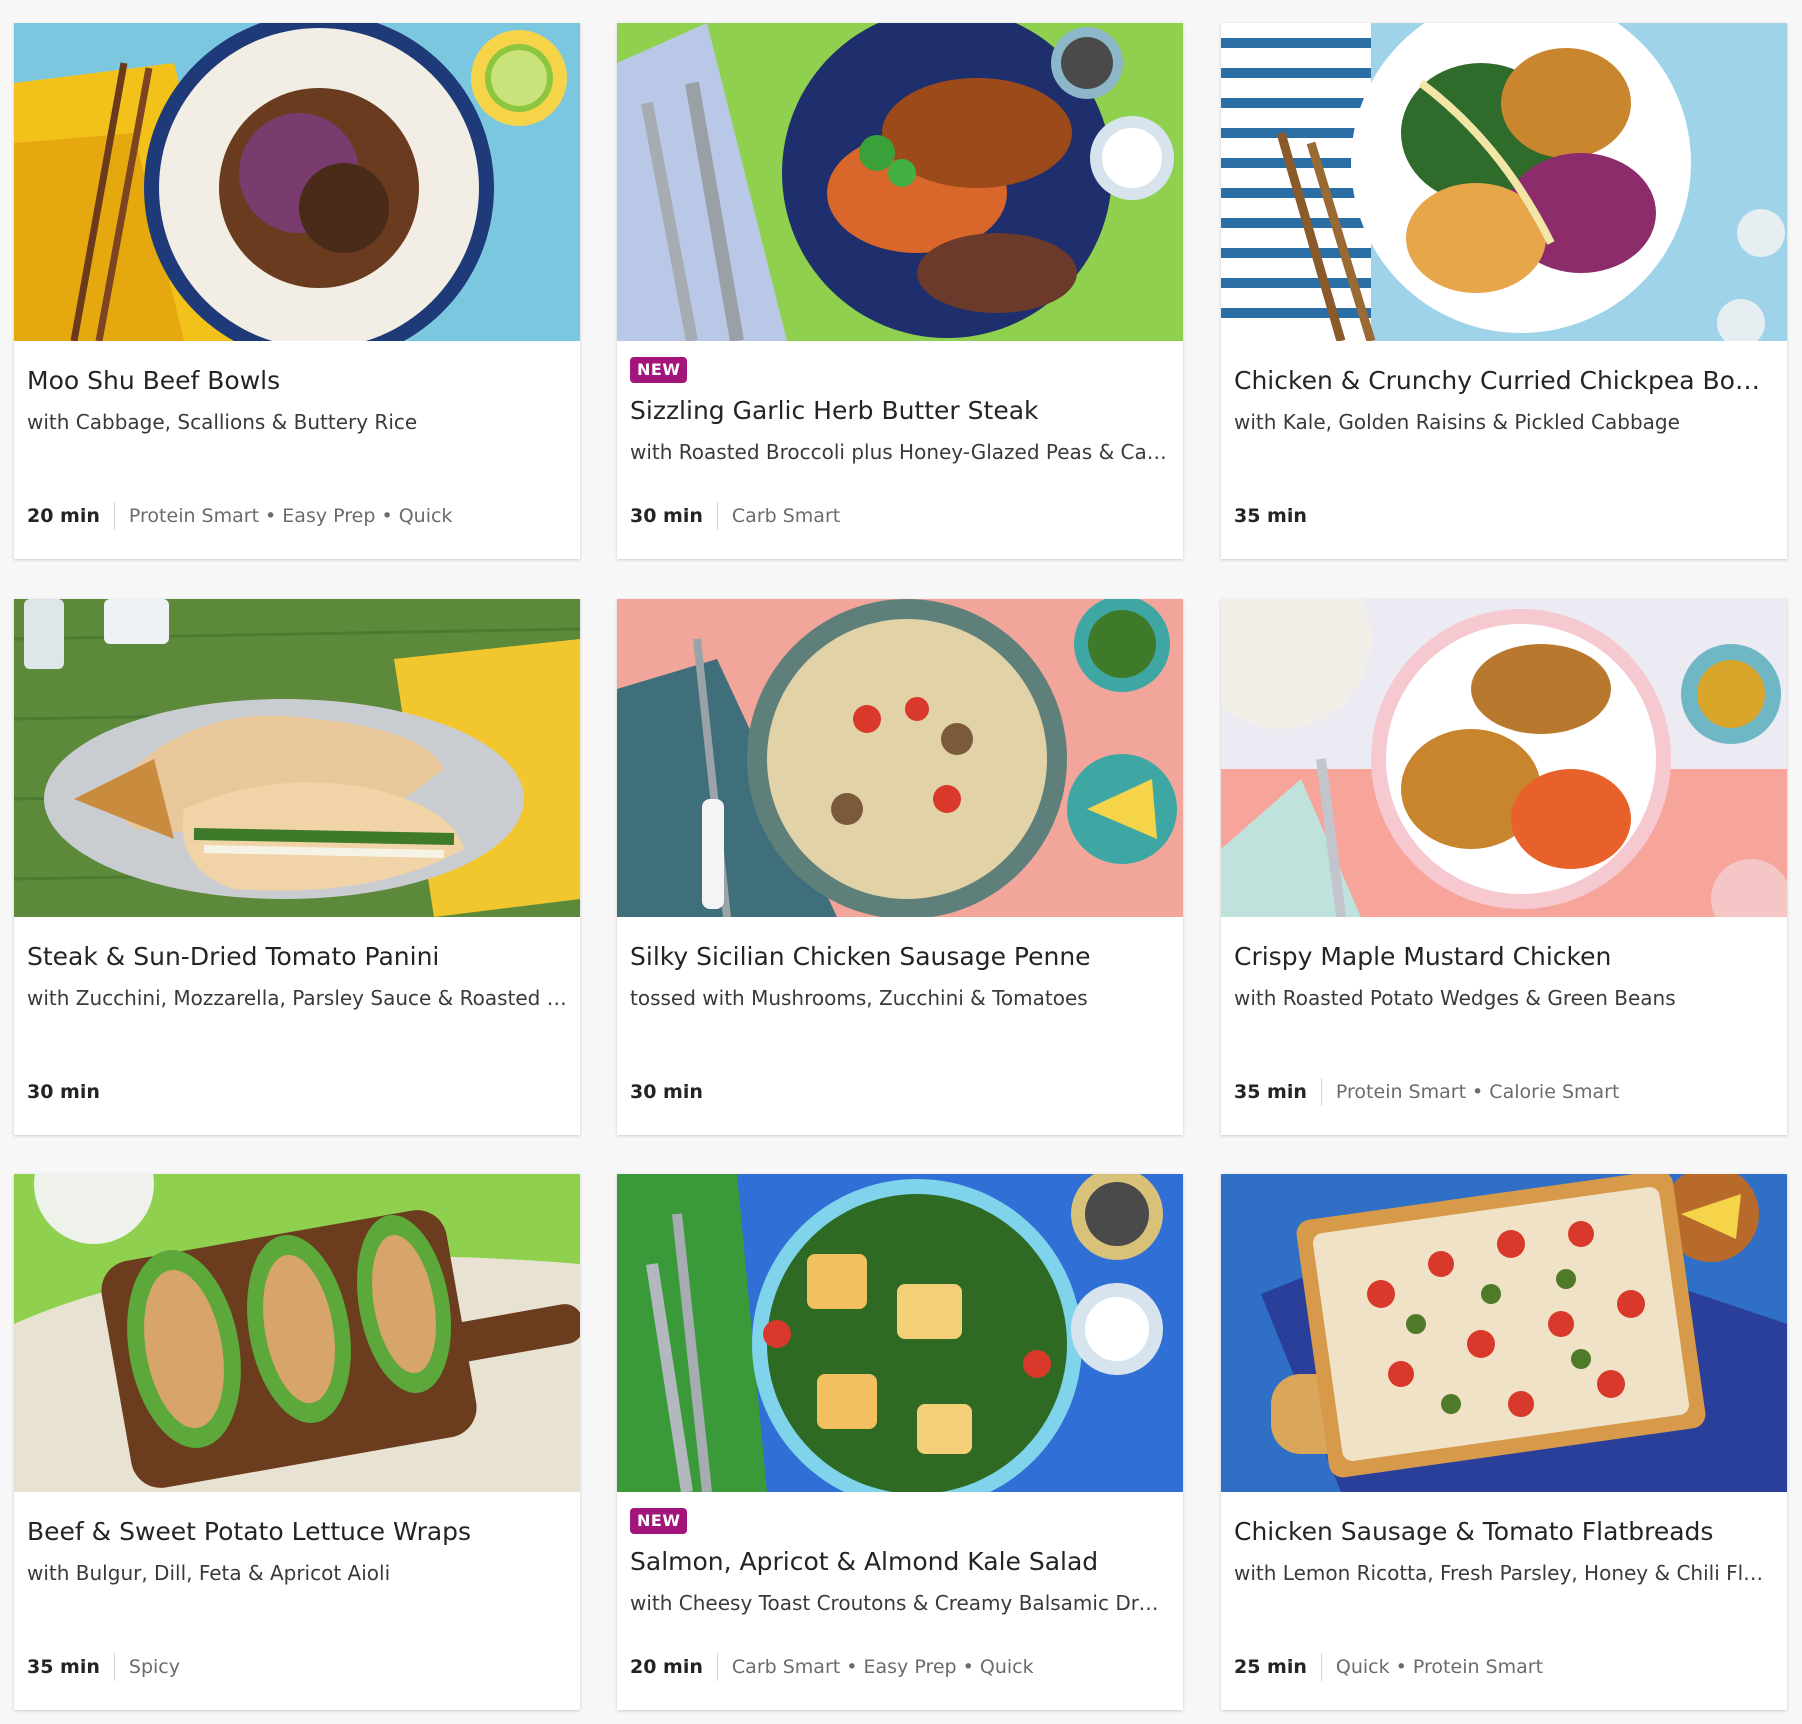 The width and height of the screenshot is (1802, 1724). What do you see at coordinates (1455, 998) in the screenshot?
I see `recipe-subtitle: with Roasted Potato Wedges & Green Beans` at bounding box center [1455, 998].